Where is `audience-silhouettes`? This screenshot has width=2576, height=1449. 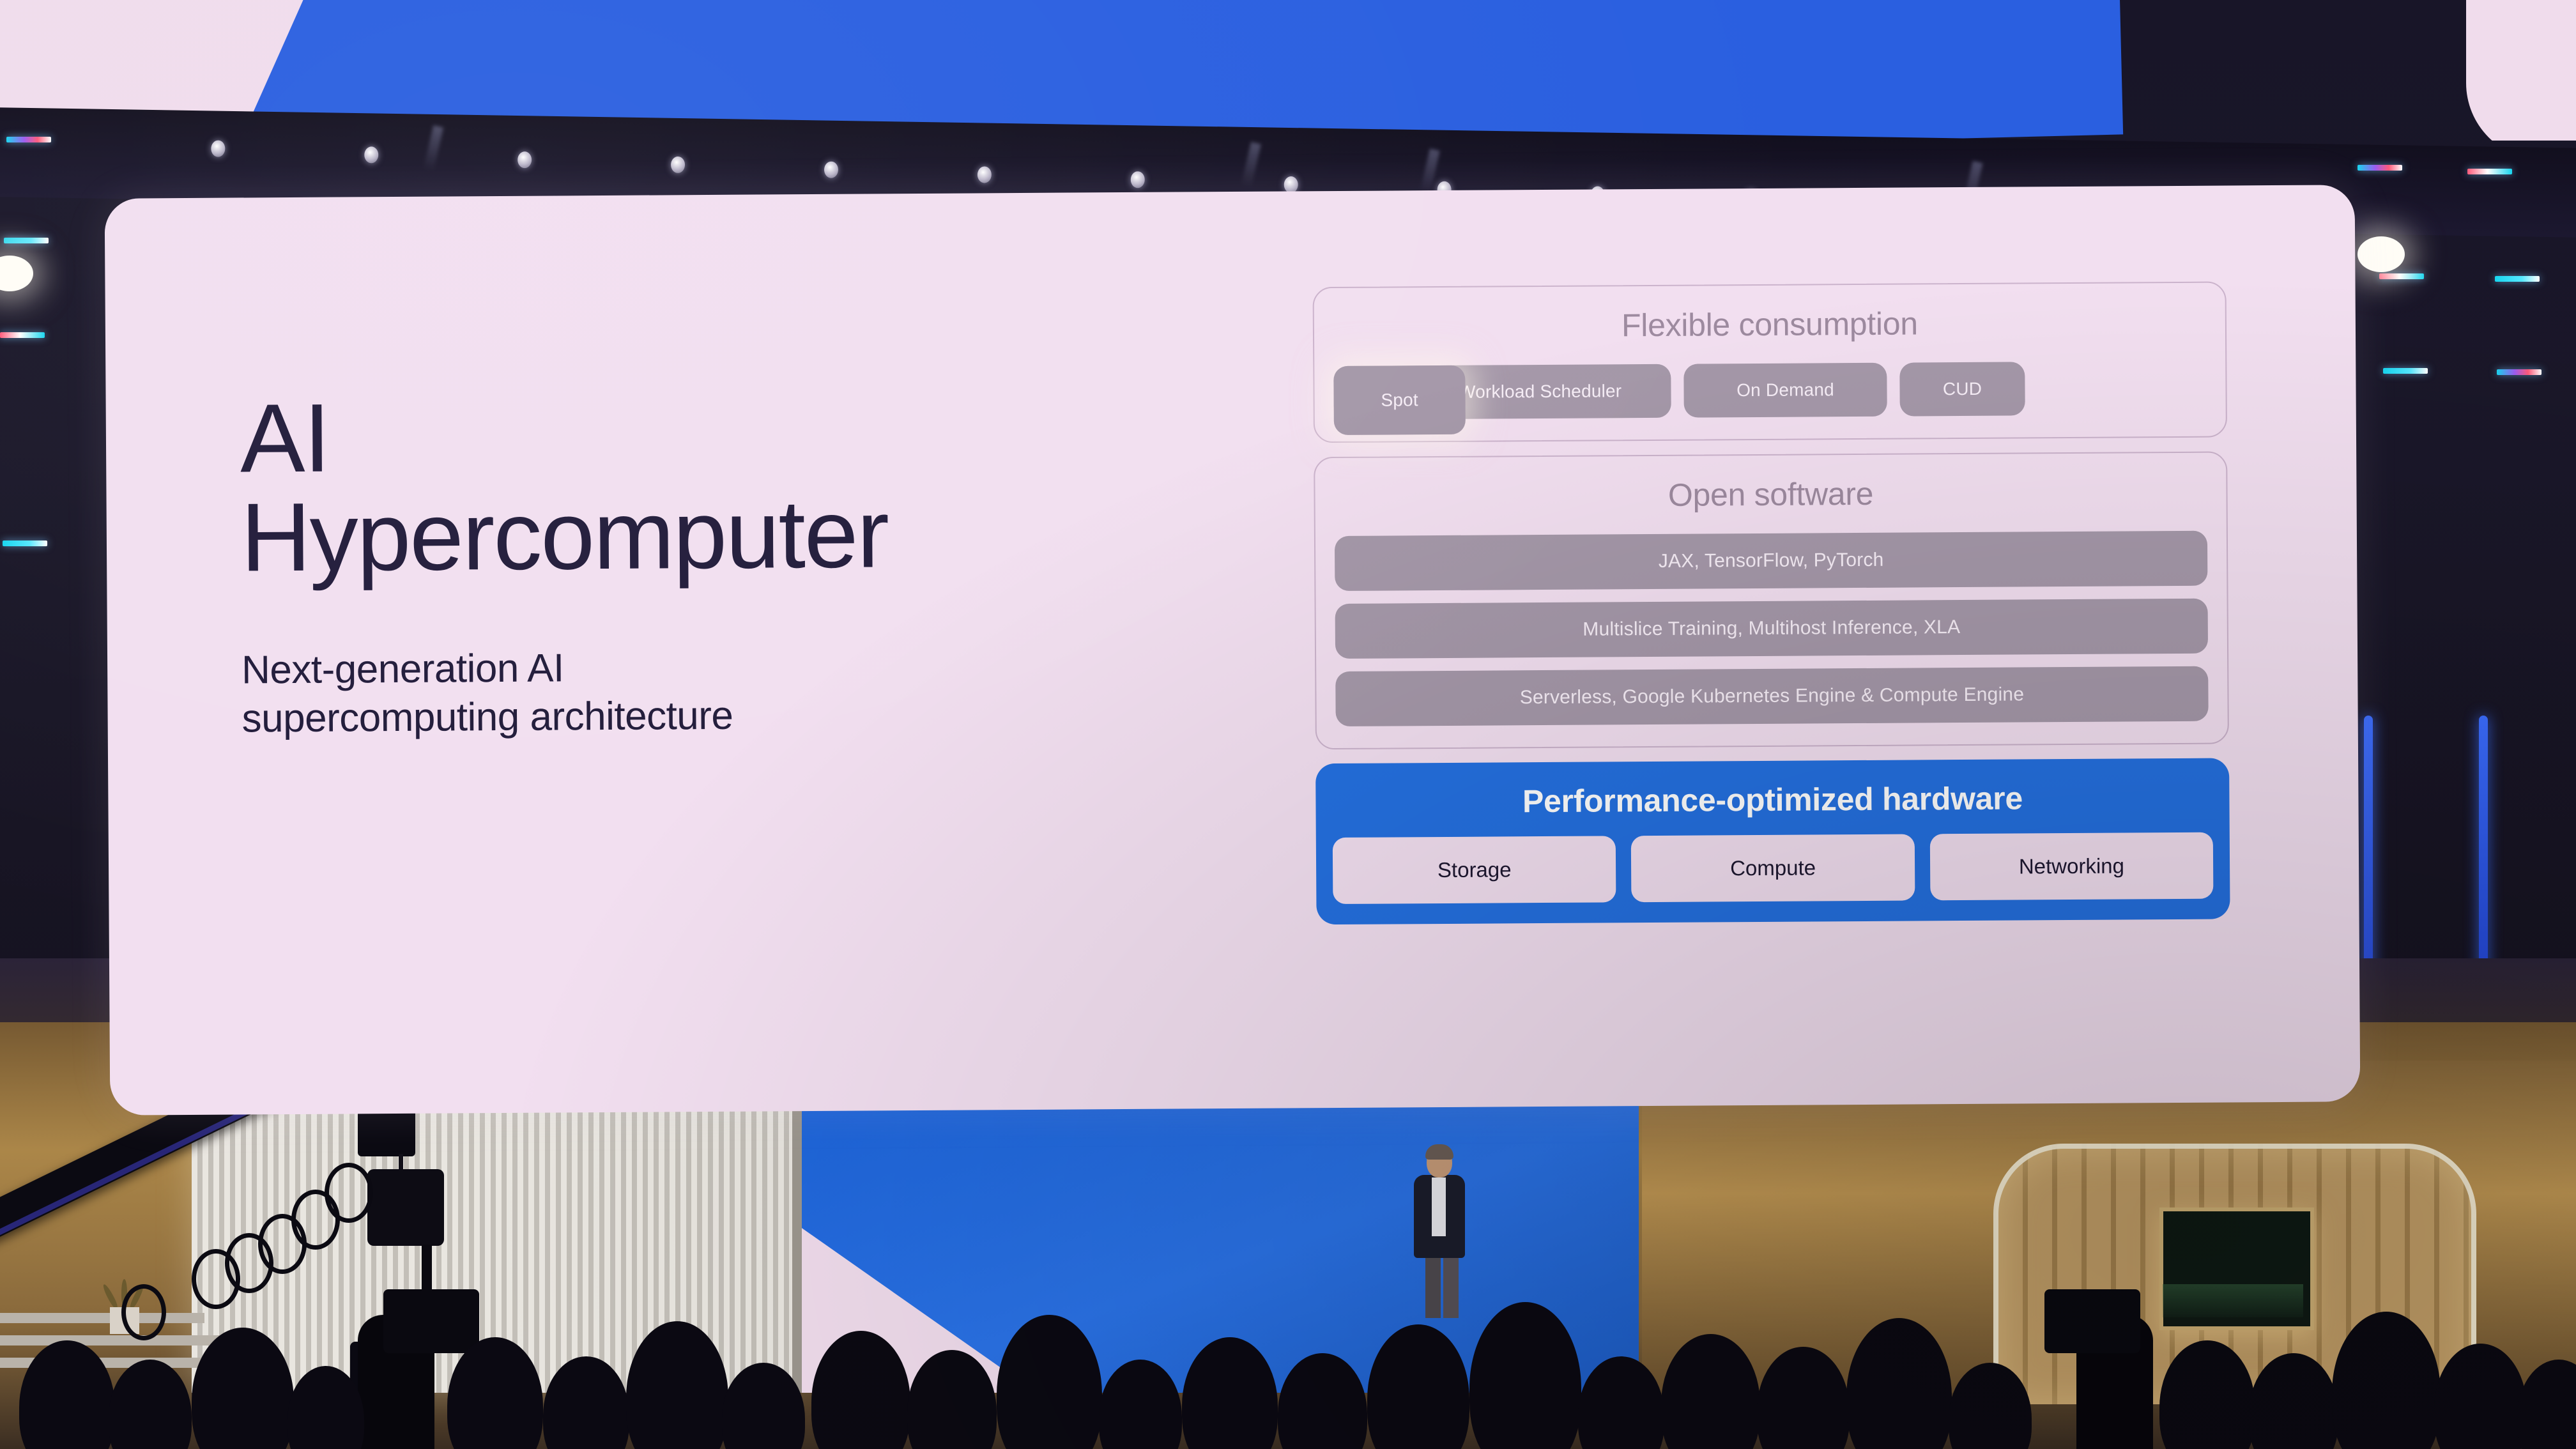 audience-silhouettes is located at coordinates (1288, 1343).